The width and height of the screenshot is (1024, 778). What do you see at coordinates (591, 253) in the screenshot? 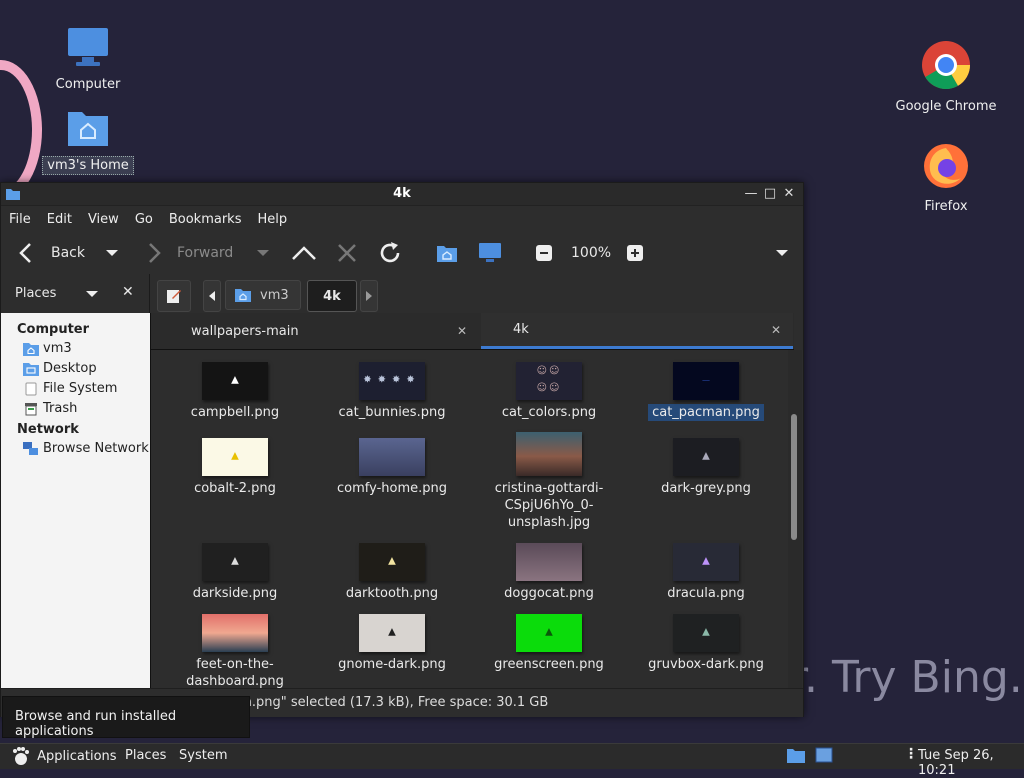
I see `zoom-level: 100%` at bounding box center [591, 253].